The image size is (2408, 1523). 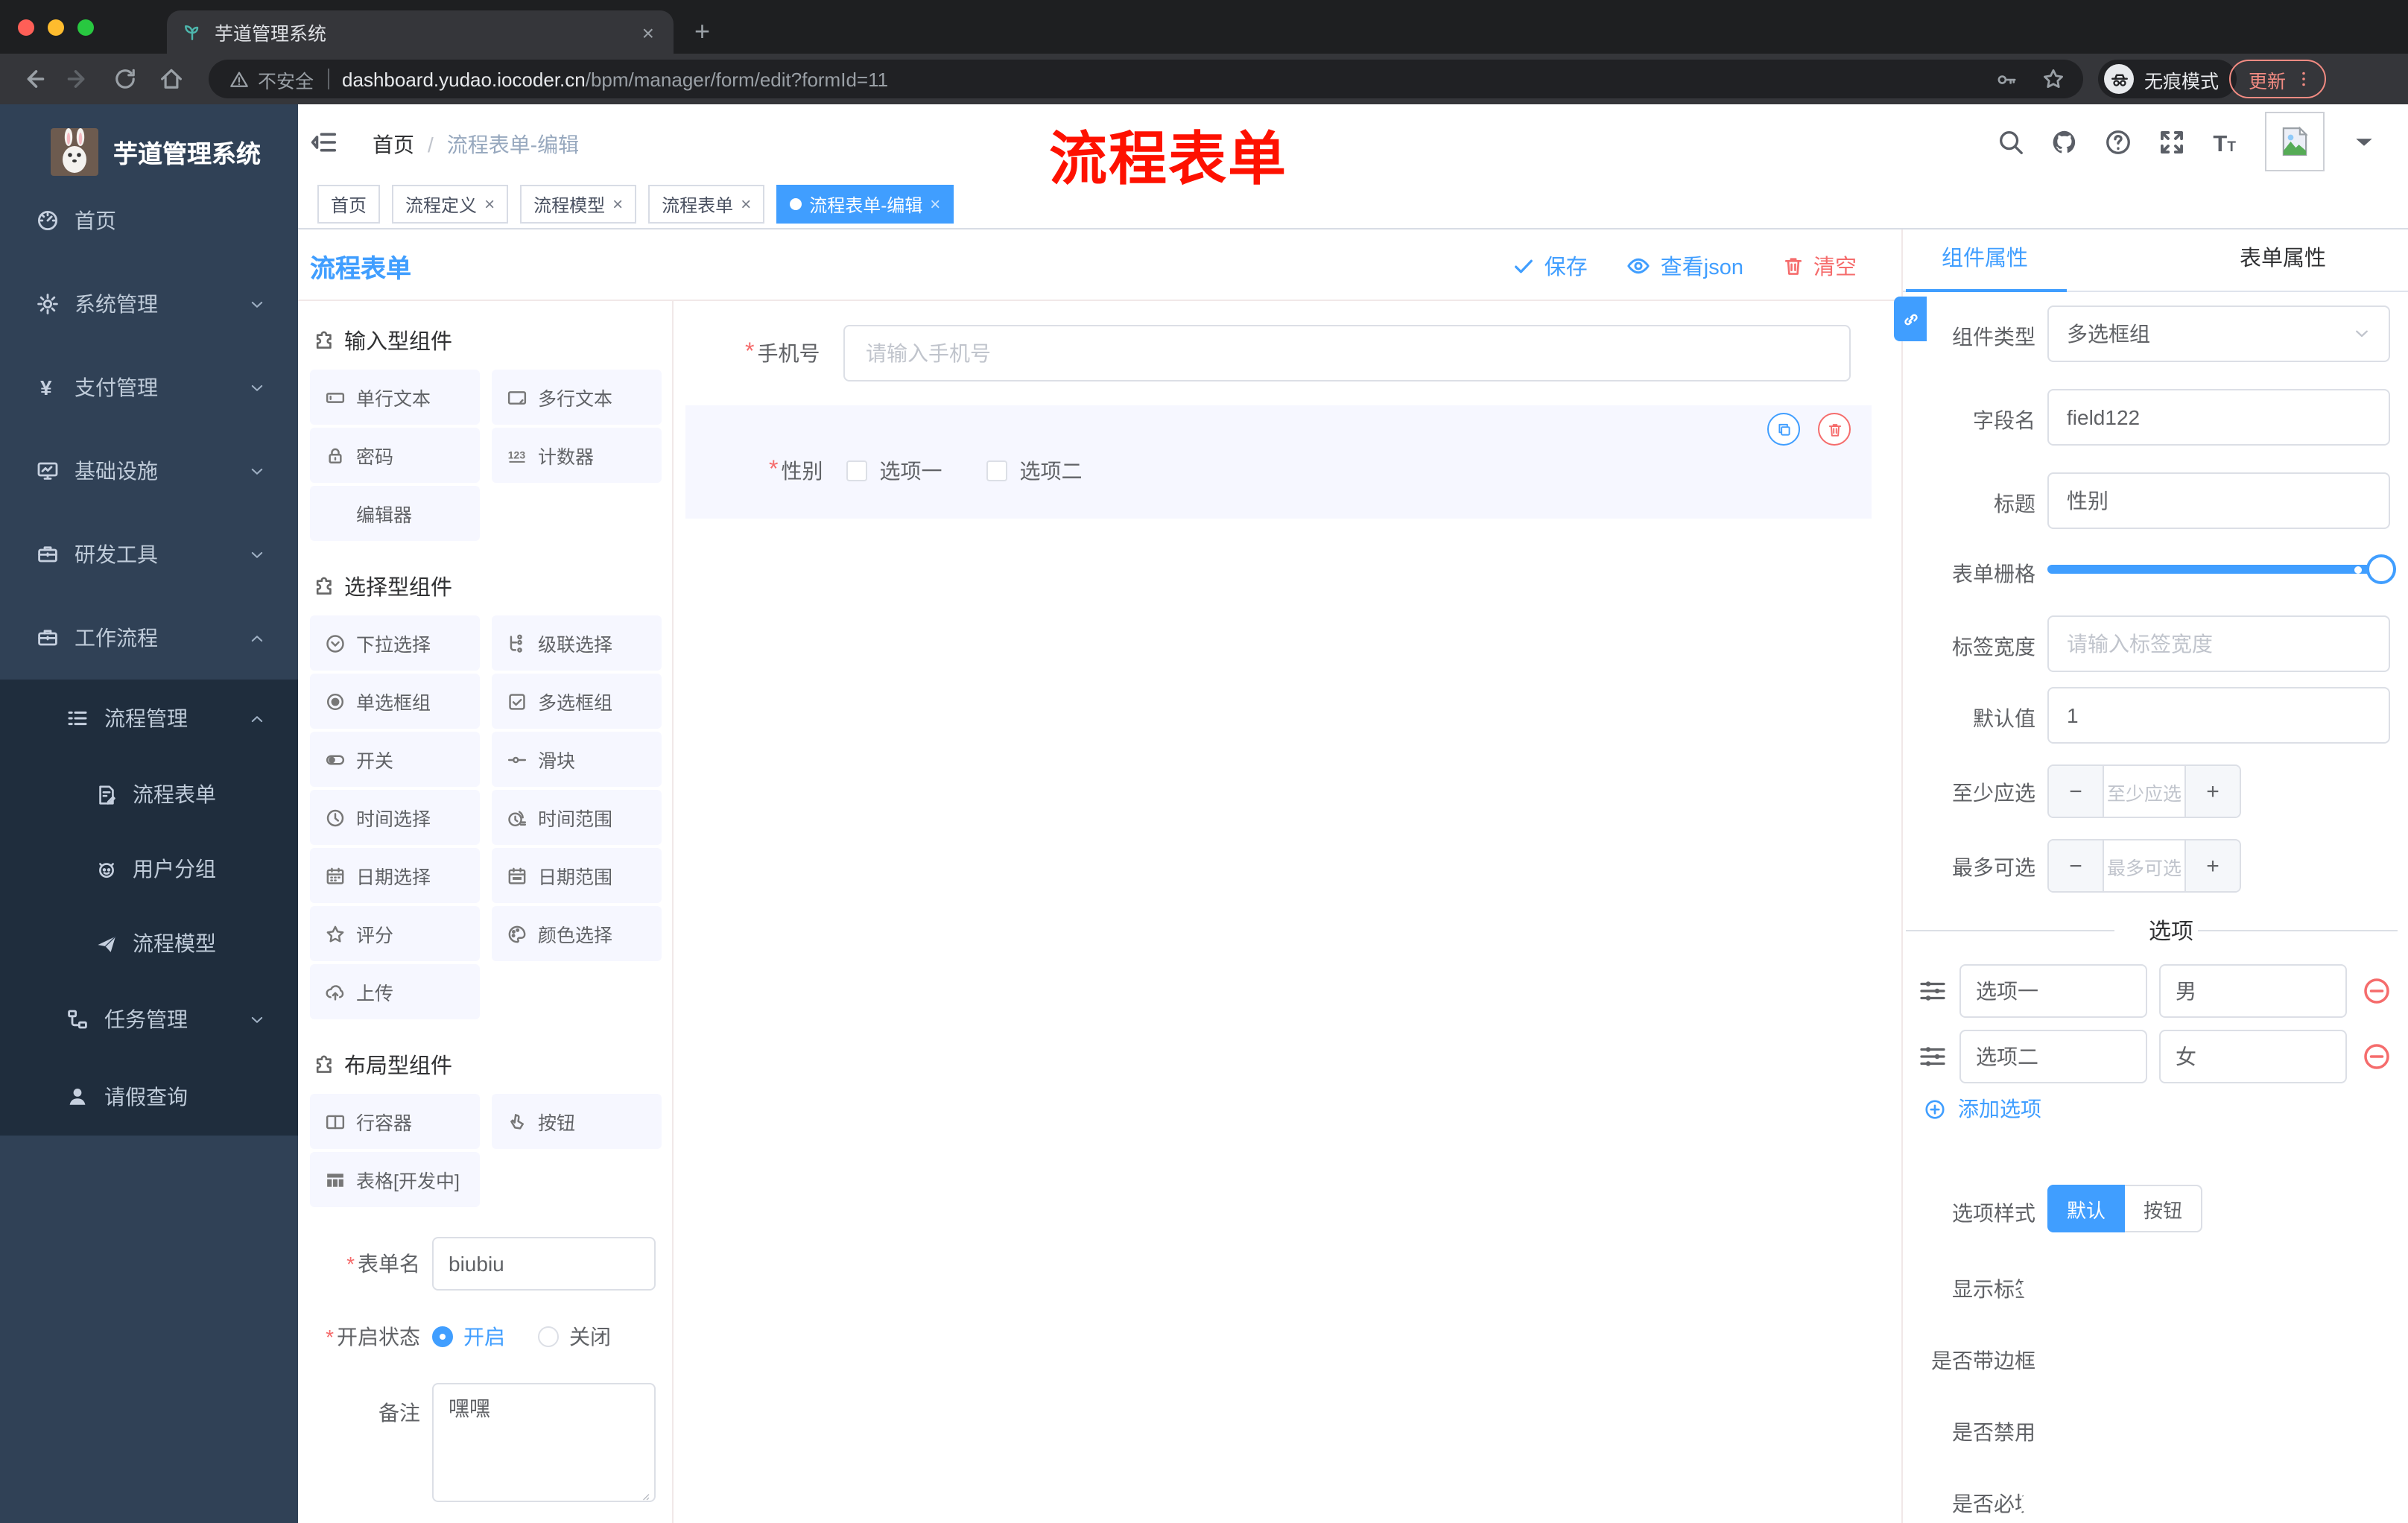 What do you see at coordinates (644, 1496) in the screenshot?
I see `resize-corner-icon` at bounding box center [644, 1496].